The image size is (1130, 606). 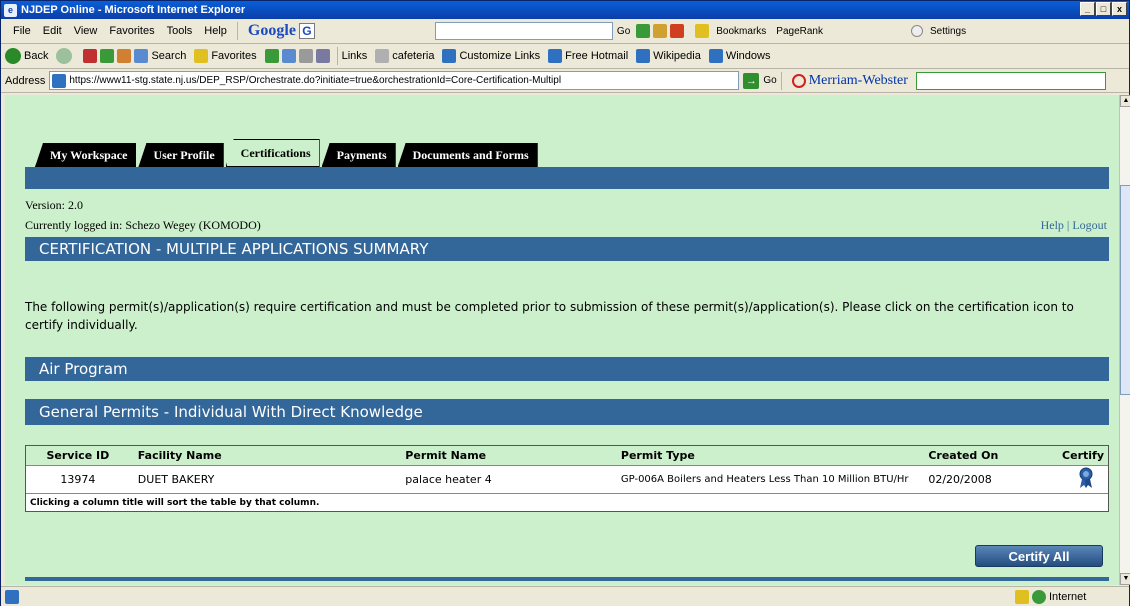 I want to click on bookmarks-button: Bookmarks, so click(x=741, y=31).